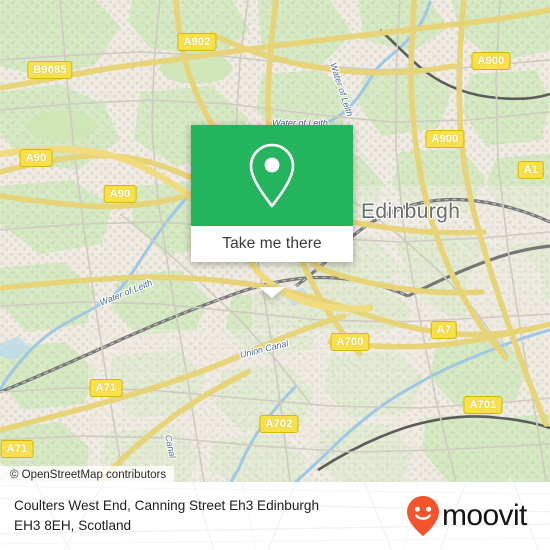 This screenshot has width=550, height=550. Describe the element at coordinates (531, 170) in the screenshot. I see `road-shield: A1` at that location.